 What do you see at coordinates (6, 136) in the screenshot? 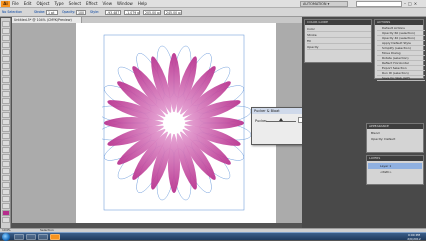
I see `symbol-sprayer-tool-icon` at bounding box center [6, 136].